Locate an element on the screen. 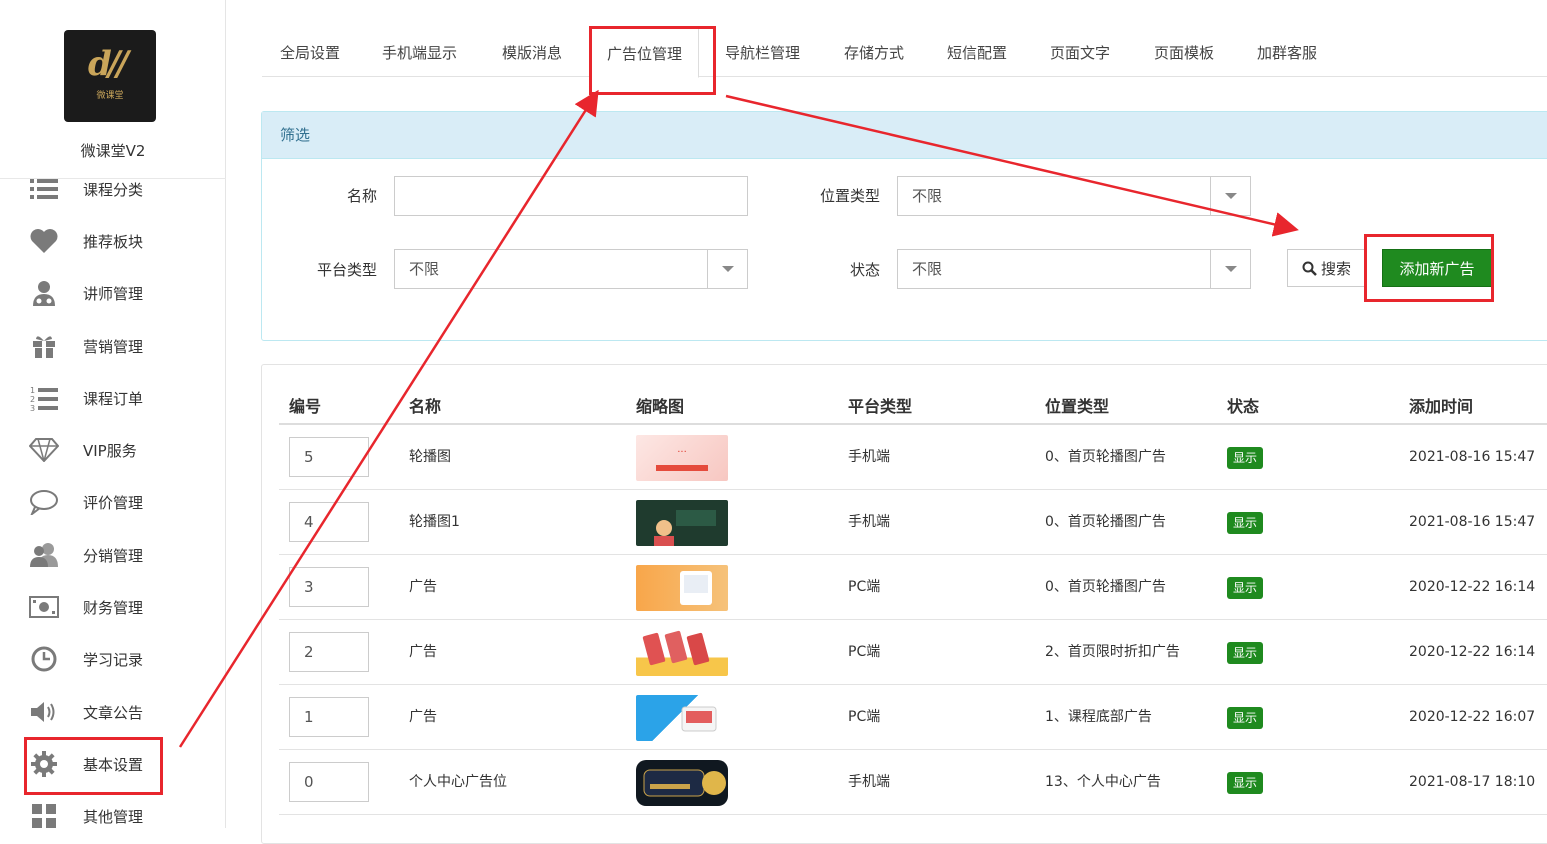  sidebar-item-recommend: 推荐板块 is located at coordinates (113, 241).